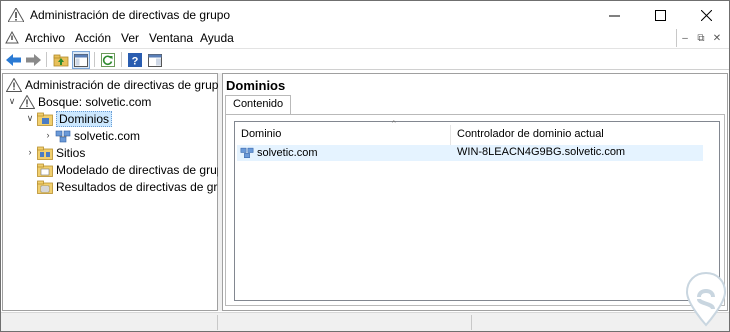  I want to click on close-icon, so click(706, 15).